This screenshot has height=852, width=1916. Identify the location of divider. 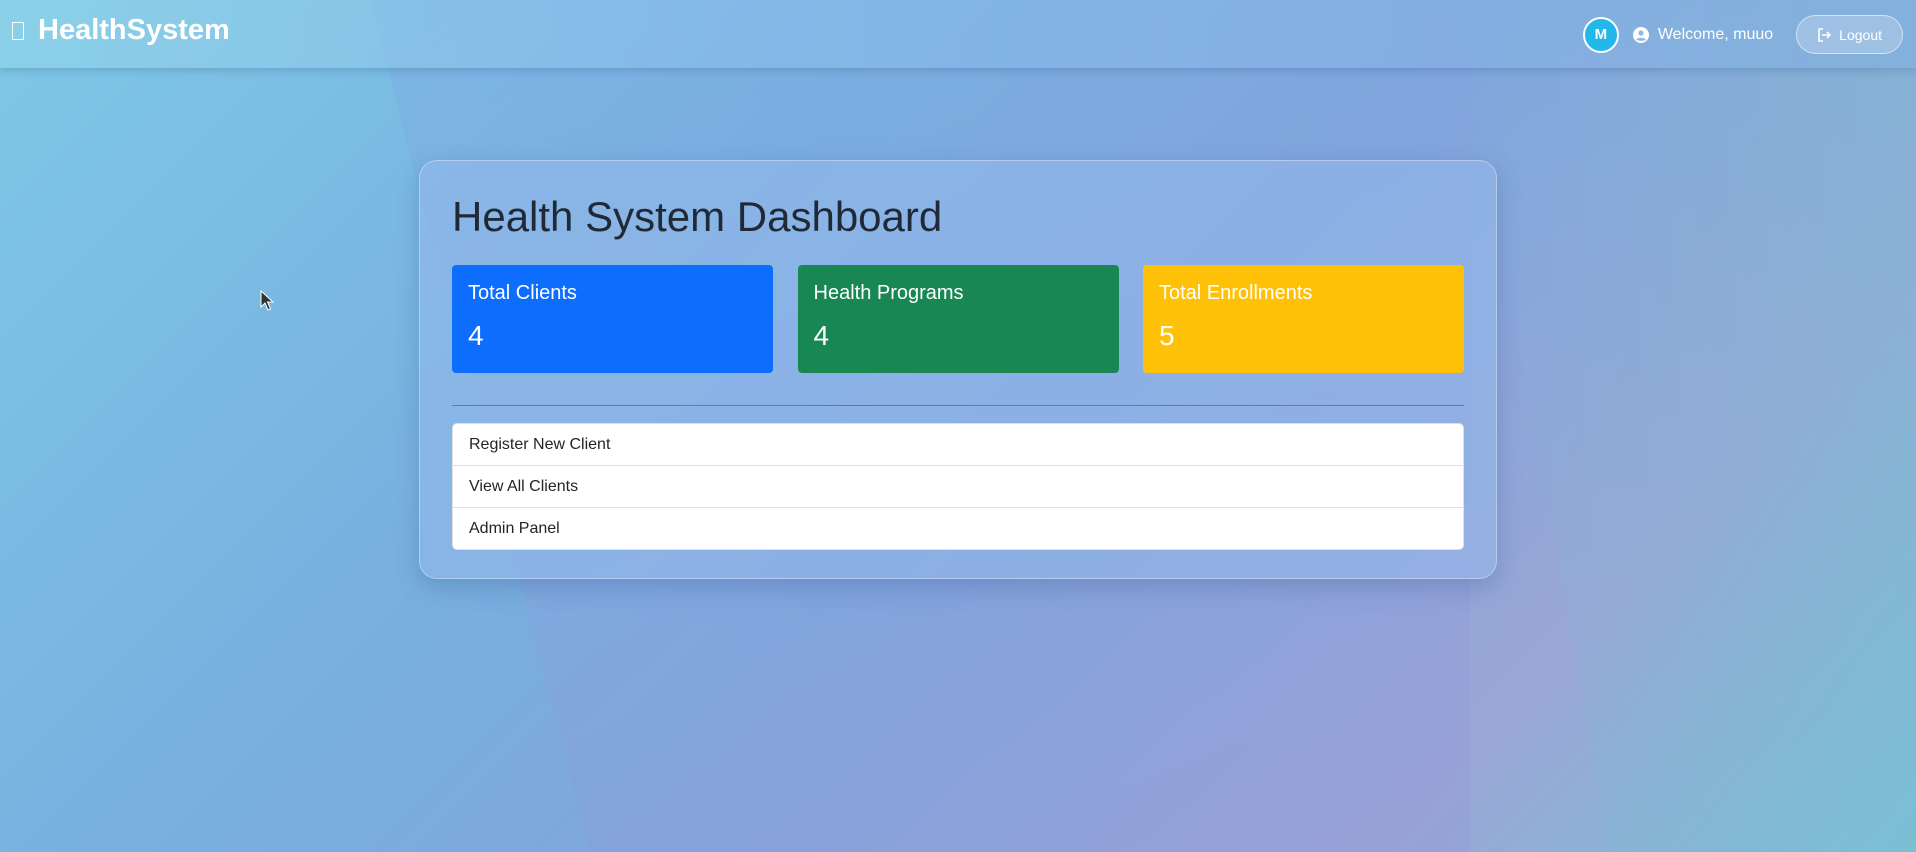
(958, 405).